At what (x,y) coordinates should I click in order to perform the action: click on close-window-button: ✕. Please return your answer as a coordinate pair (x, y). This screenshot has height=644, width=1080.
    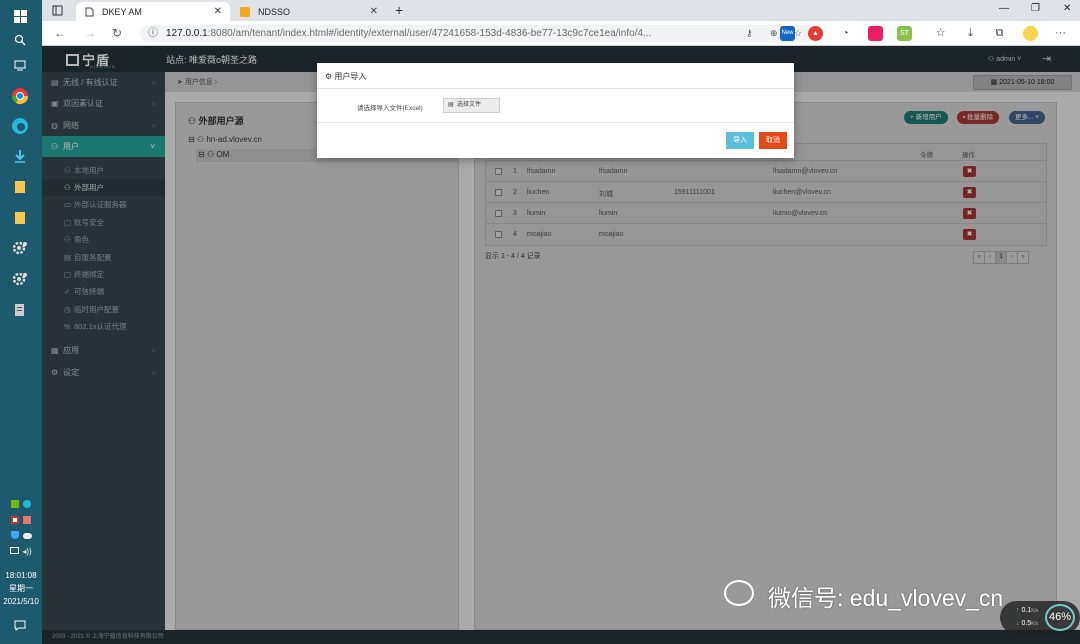
    Looking at the image, I should click on (1067, 8).